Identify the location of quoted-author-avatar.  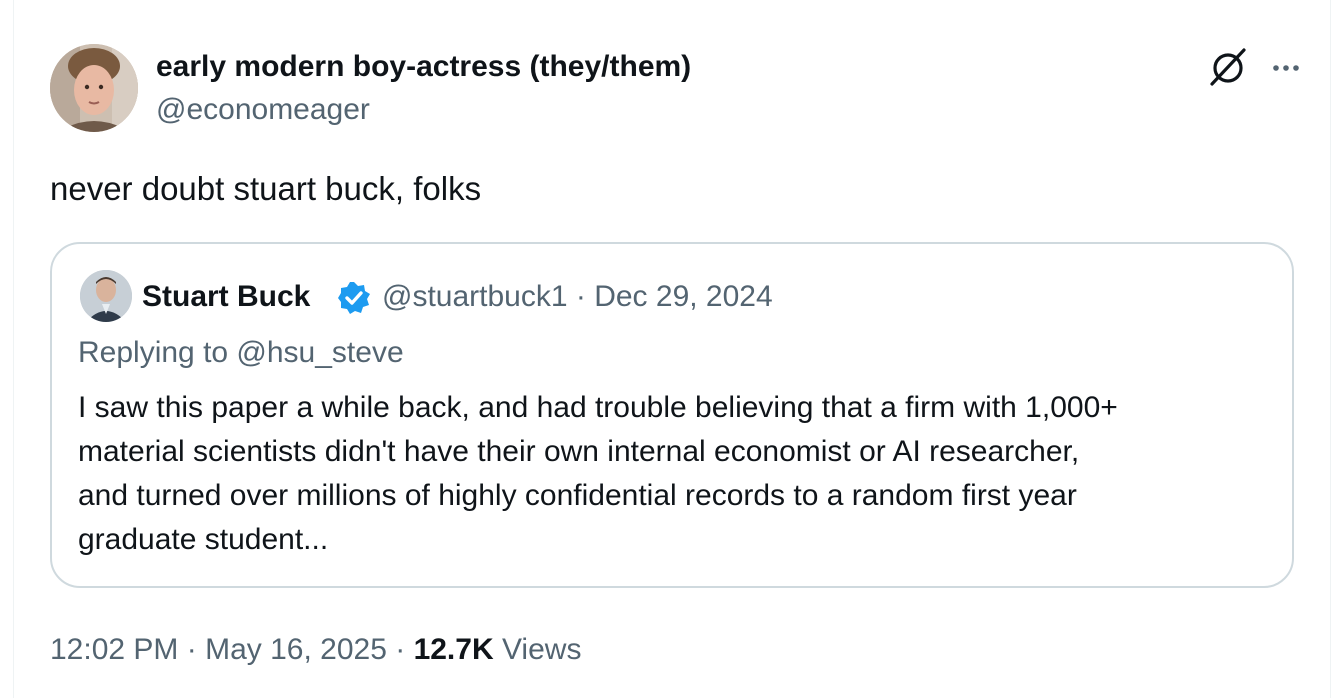
(106, 296).